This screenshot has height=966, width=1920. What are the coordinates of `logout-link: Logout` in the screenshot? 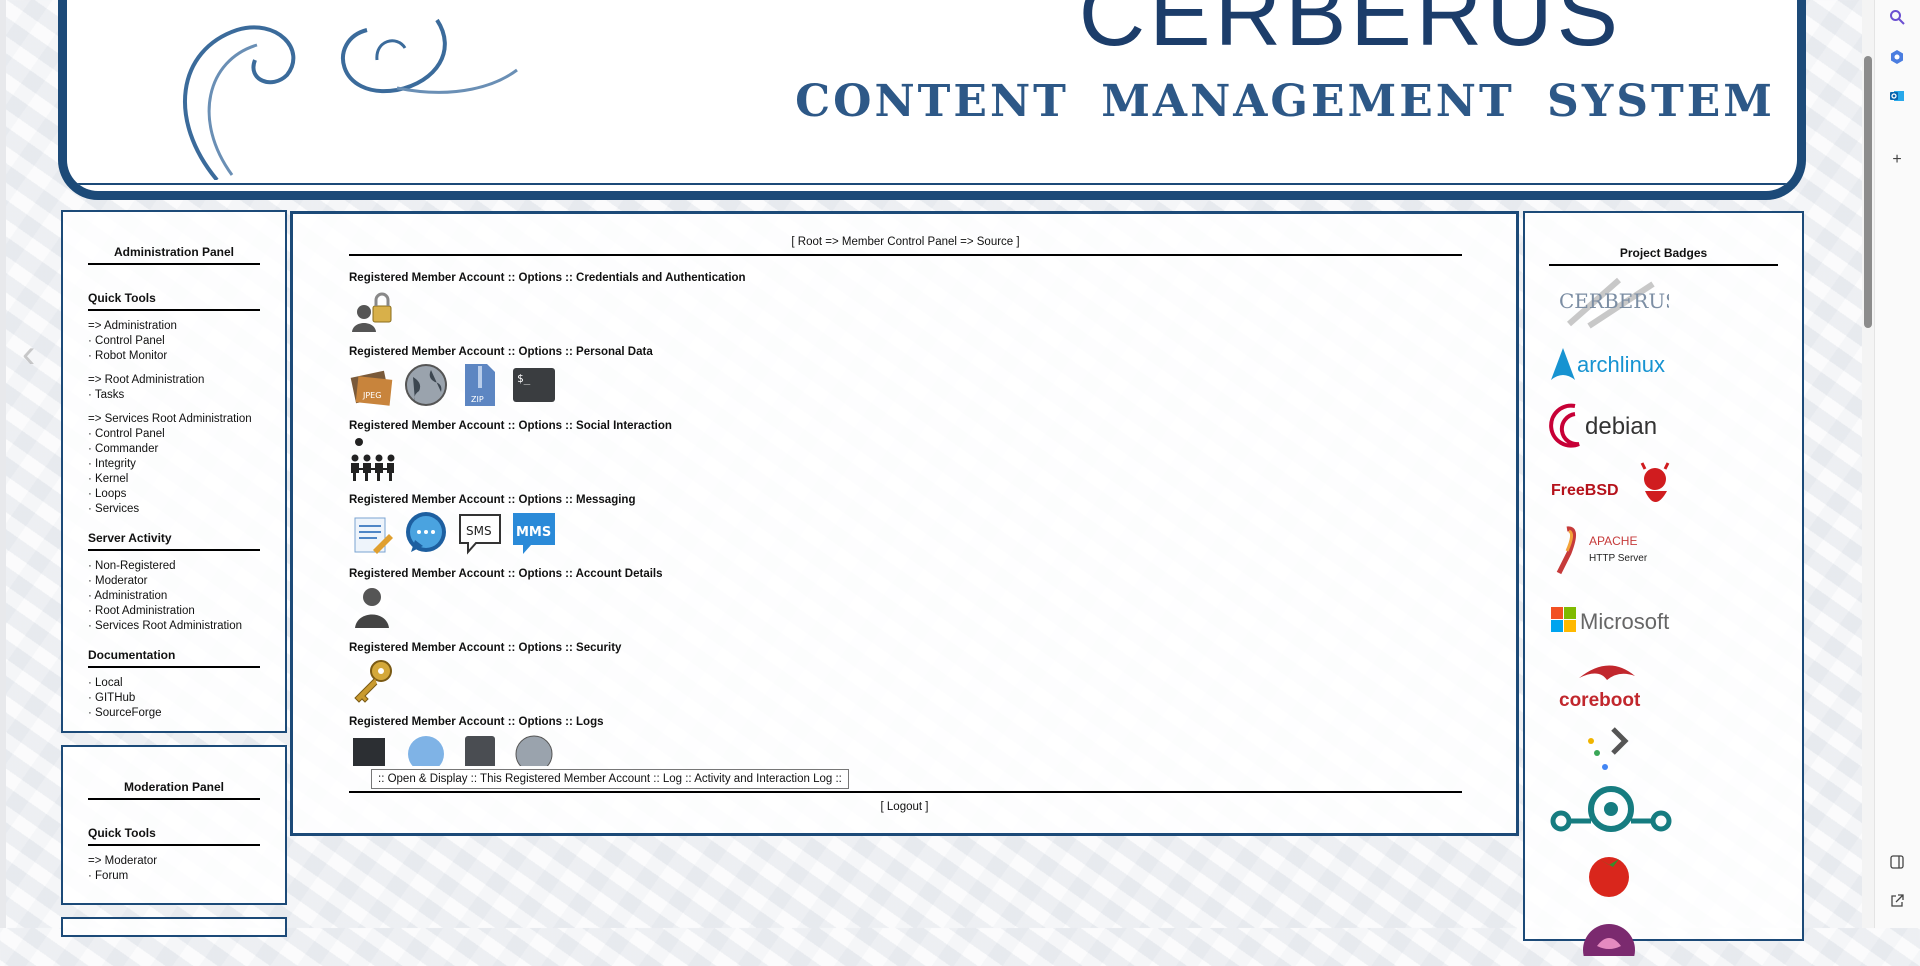 It's located at (904, 807).